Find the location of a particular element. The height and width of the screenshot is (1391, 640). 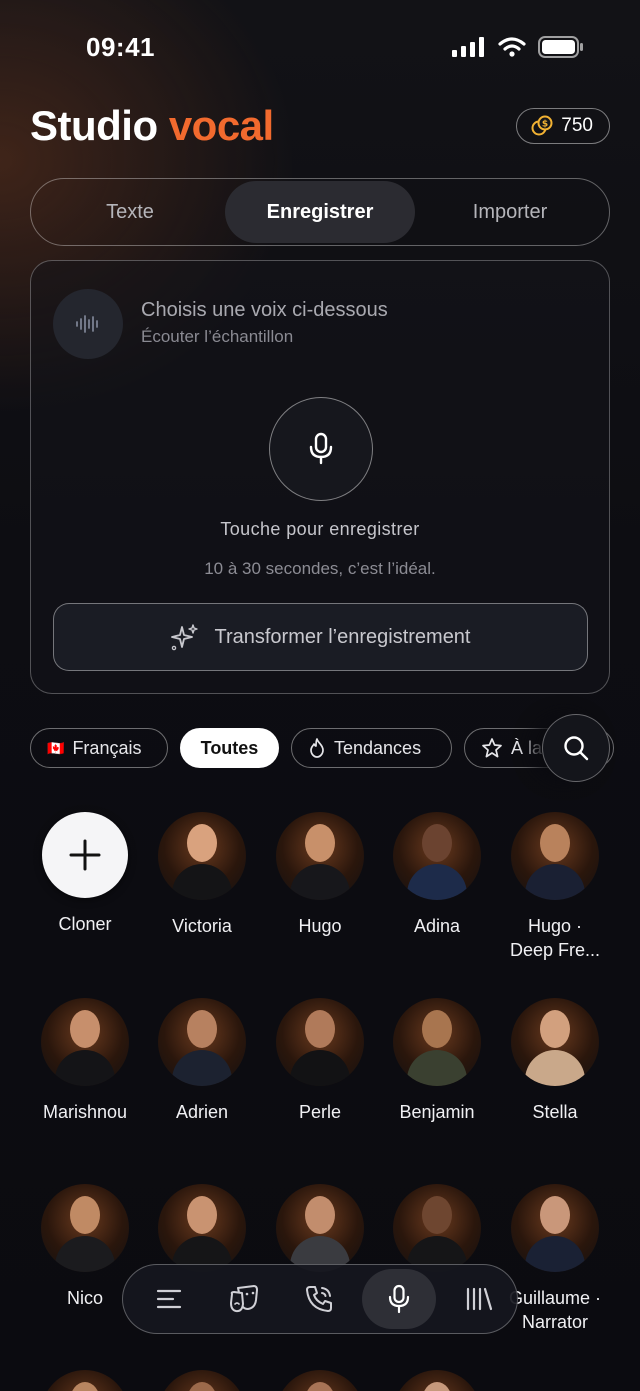

chip-trending: Tendances is located at coordinates (371, 748).